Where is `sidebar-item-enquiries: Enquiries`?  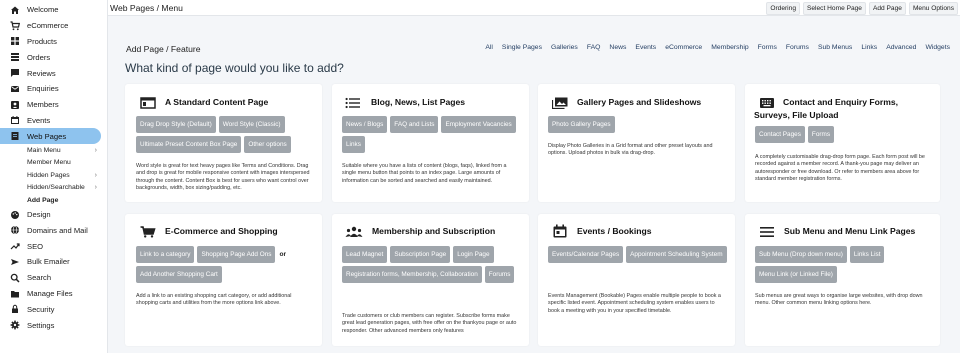 sidebar-item-enquiries: Enquiries is located at coordinates (53, 89).